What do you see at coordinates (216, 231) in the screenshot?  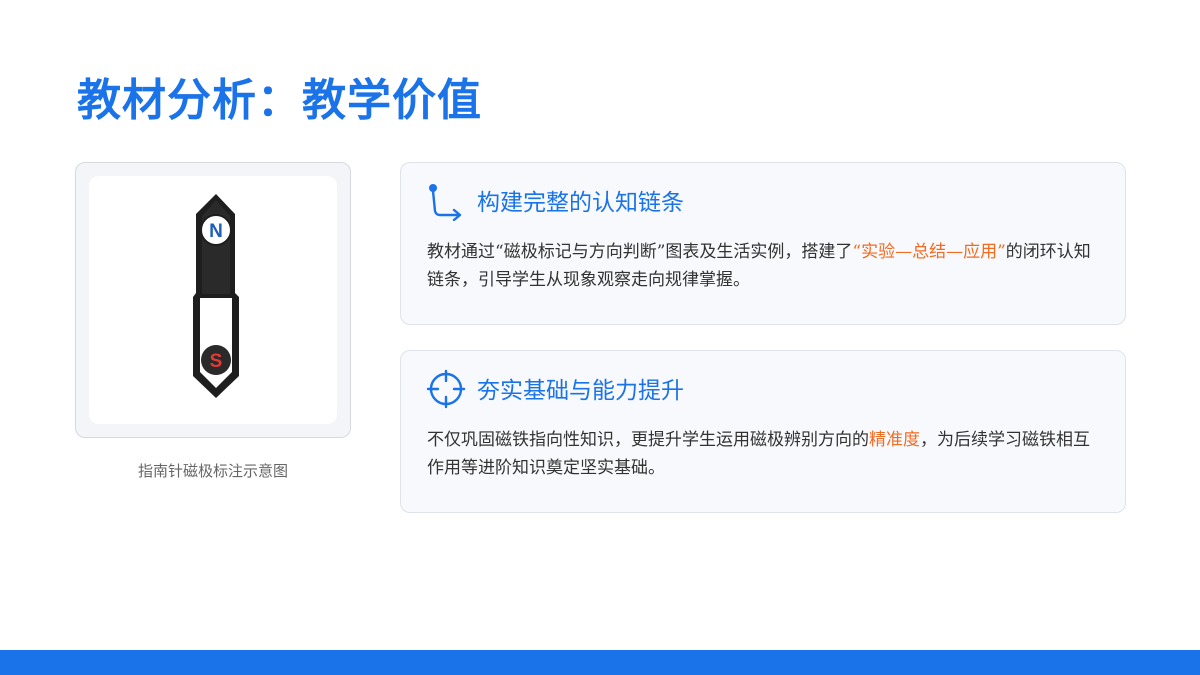 I see `north-label: N` at bounding box center [216, 231].